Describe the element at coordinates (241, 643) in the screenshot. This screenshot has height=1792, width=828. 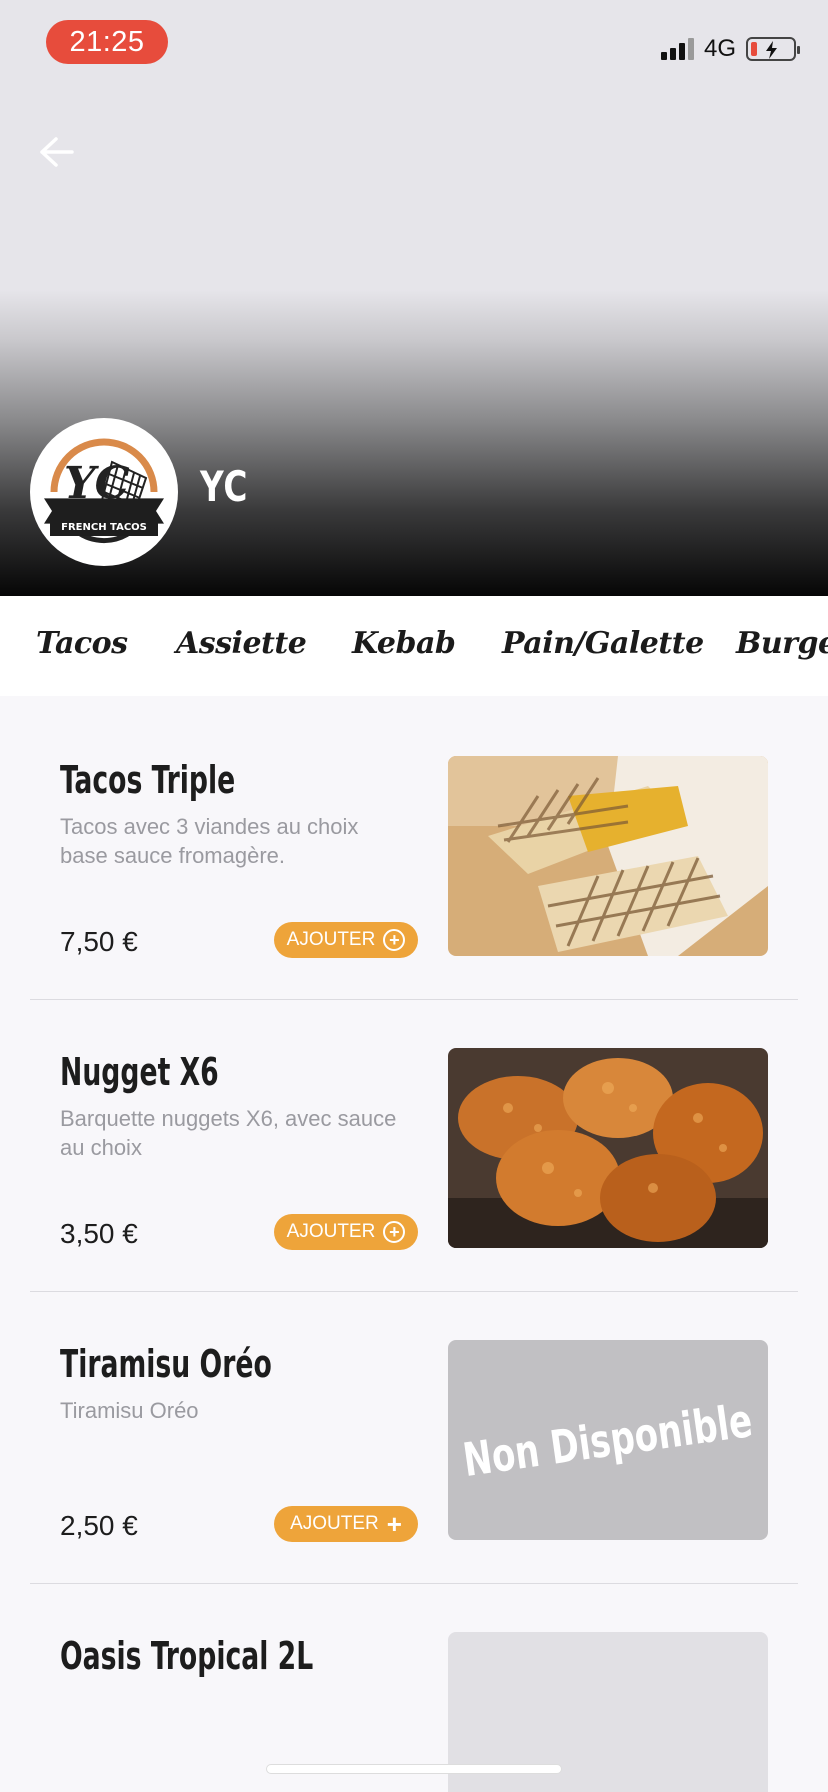
I see `tab-assiette: Assiette` at that location.